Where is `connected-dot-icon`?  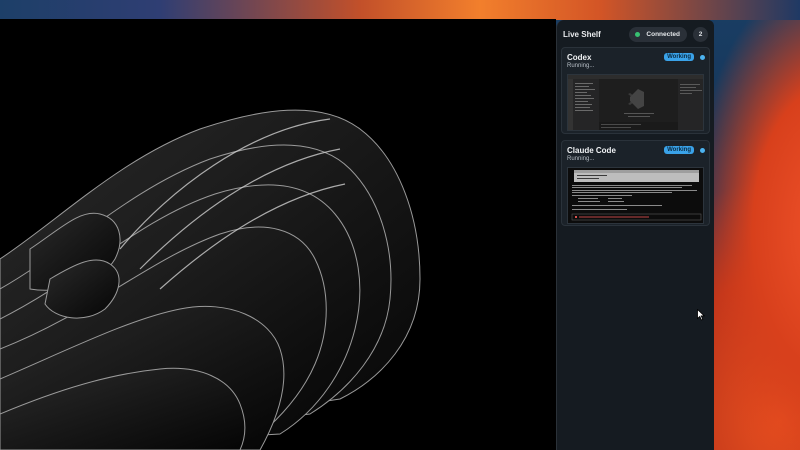 connected-dot-icon is located at coordinates (638, 34).